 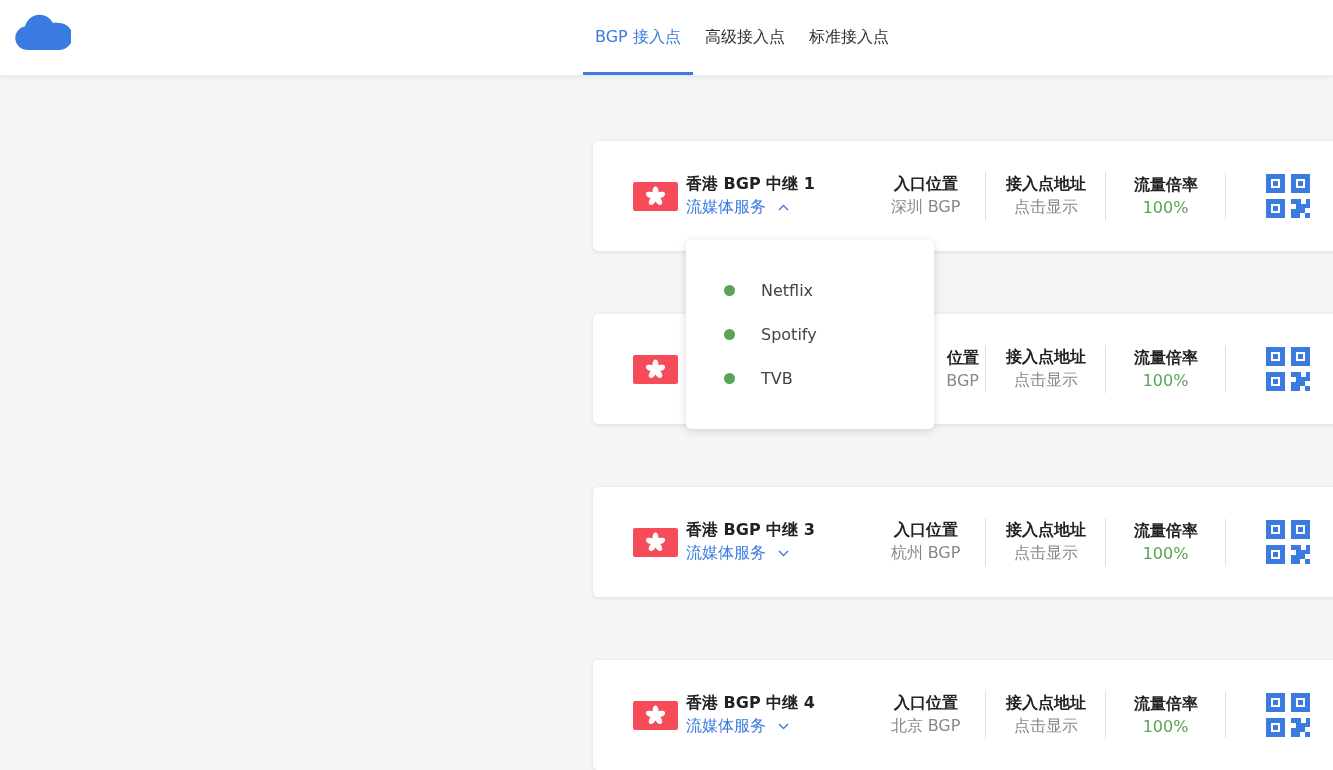 What do you see at coordinates (925, 553) in the screenshot?
I see `stat-value: 杭州 BGP` at bounding box center [925, 553].